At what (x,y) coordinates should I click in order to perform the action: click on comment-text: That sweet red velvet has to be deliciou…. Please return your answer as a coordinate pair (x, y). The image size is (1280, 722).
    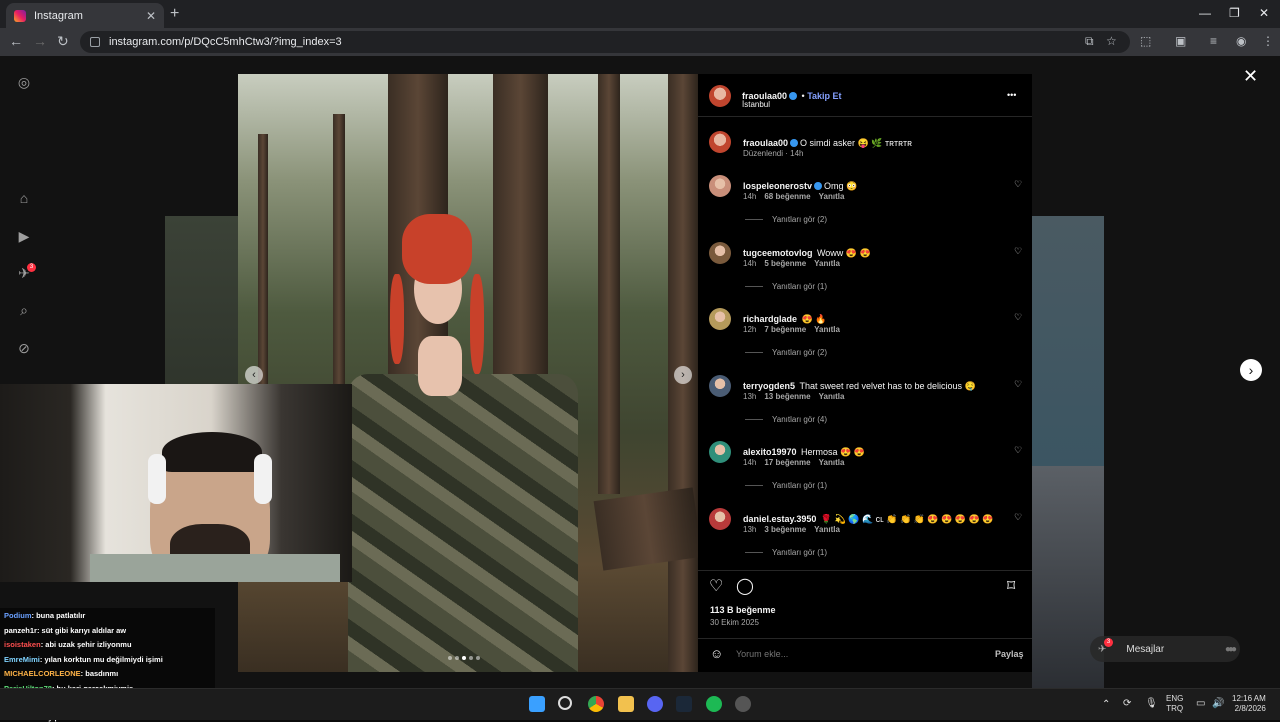
    Looking at the image, I should click on (887, 386).